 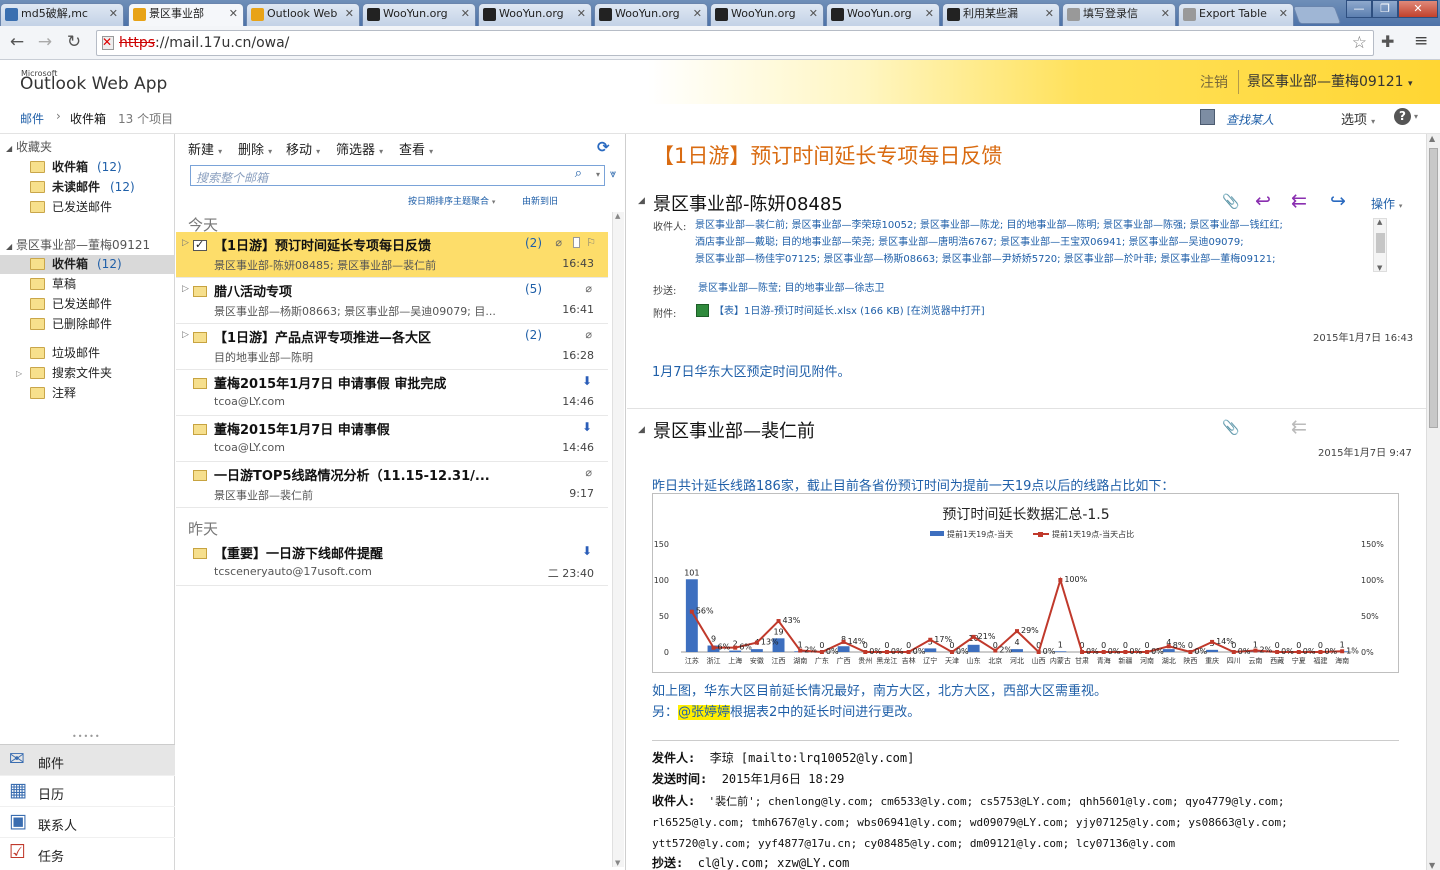 I want to click on list-scrollbar: ▲ ▼, so click(x=618, y=539).